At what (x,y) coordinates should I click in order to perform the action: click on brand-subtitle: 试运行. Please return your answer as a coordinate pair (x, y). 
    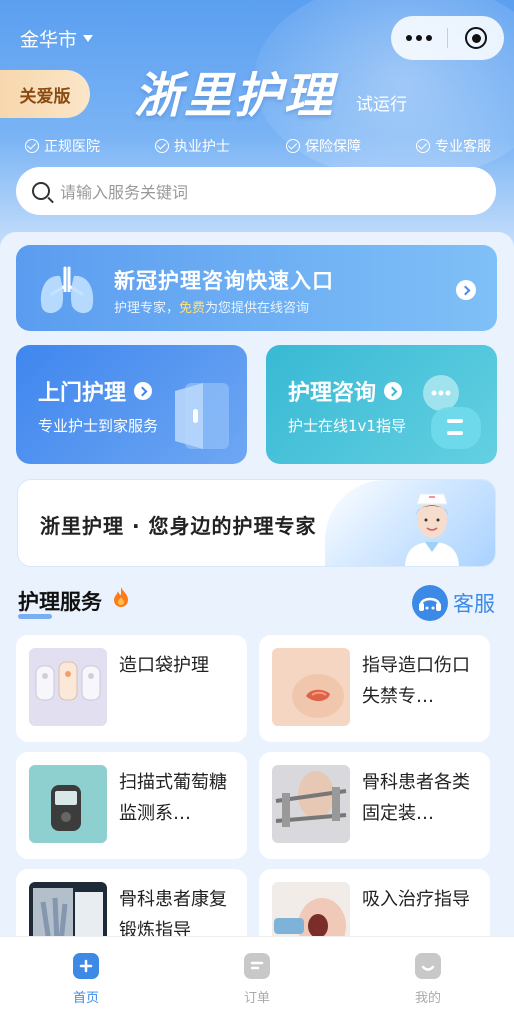
    Looking at the image, I should click on (381, 105).